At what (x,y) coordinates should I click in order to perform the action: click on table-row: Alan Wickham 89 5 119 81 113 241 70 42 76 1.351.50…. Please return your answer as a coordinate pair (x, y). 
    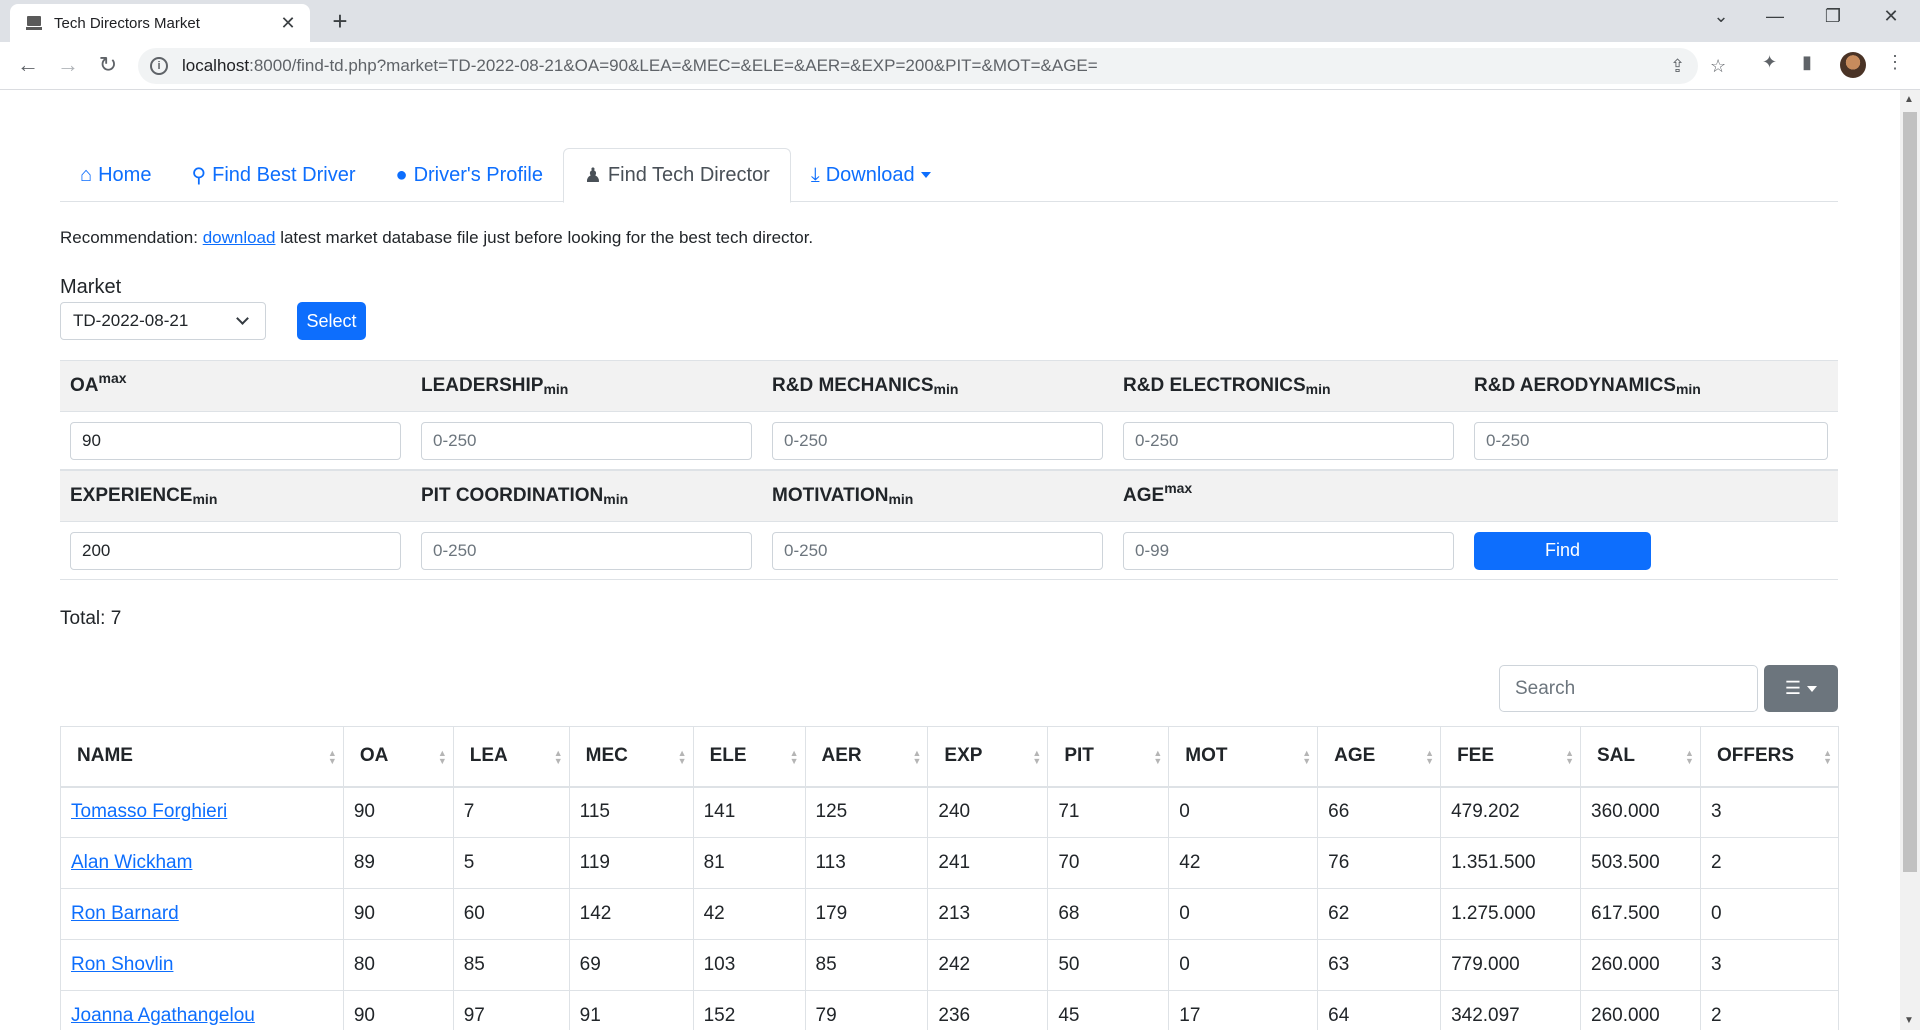
    Looking at the image, I should click on (950, 863).